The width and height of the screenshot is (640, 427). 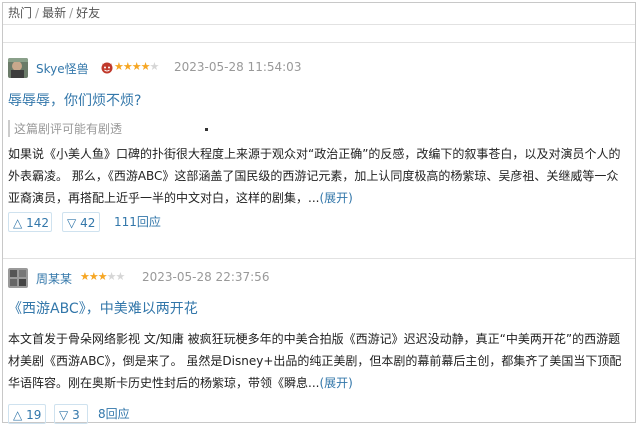 I want to click on reviewer-name: 周某某, so click(x=54, y=278).